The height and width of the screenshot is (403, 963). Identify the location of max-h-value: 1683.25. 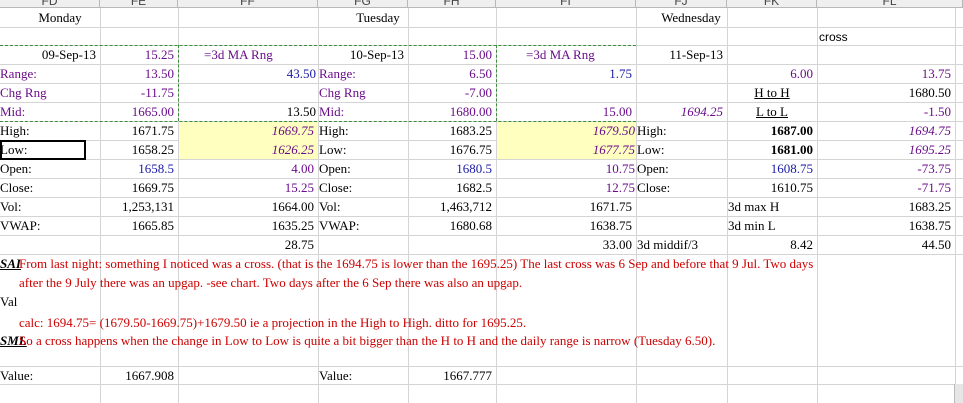
(884, 207).